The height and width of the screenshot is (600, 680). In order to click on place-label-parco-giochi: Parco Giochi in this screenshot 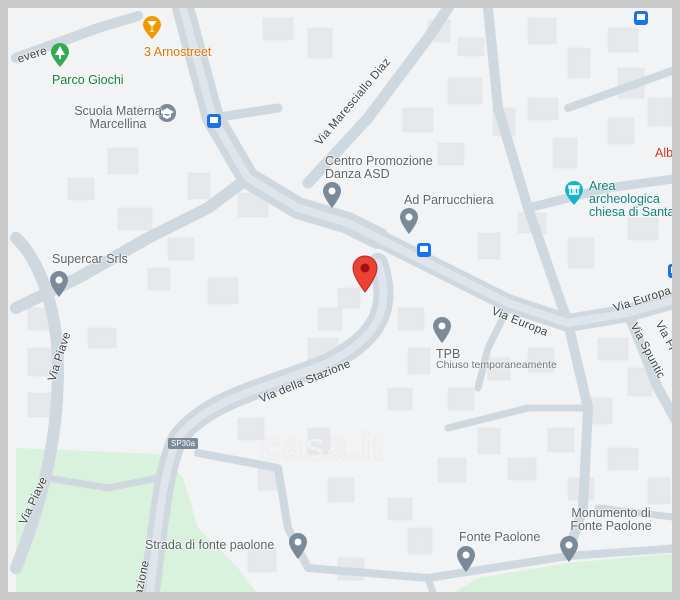, I will do `click(88, 80)`.